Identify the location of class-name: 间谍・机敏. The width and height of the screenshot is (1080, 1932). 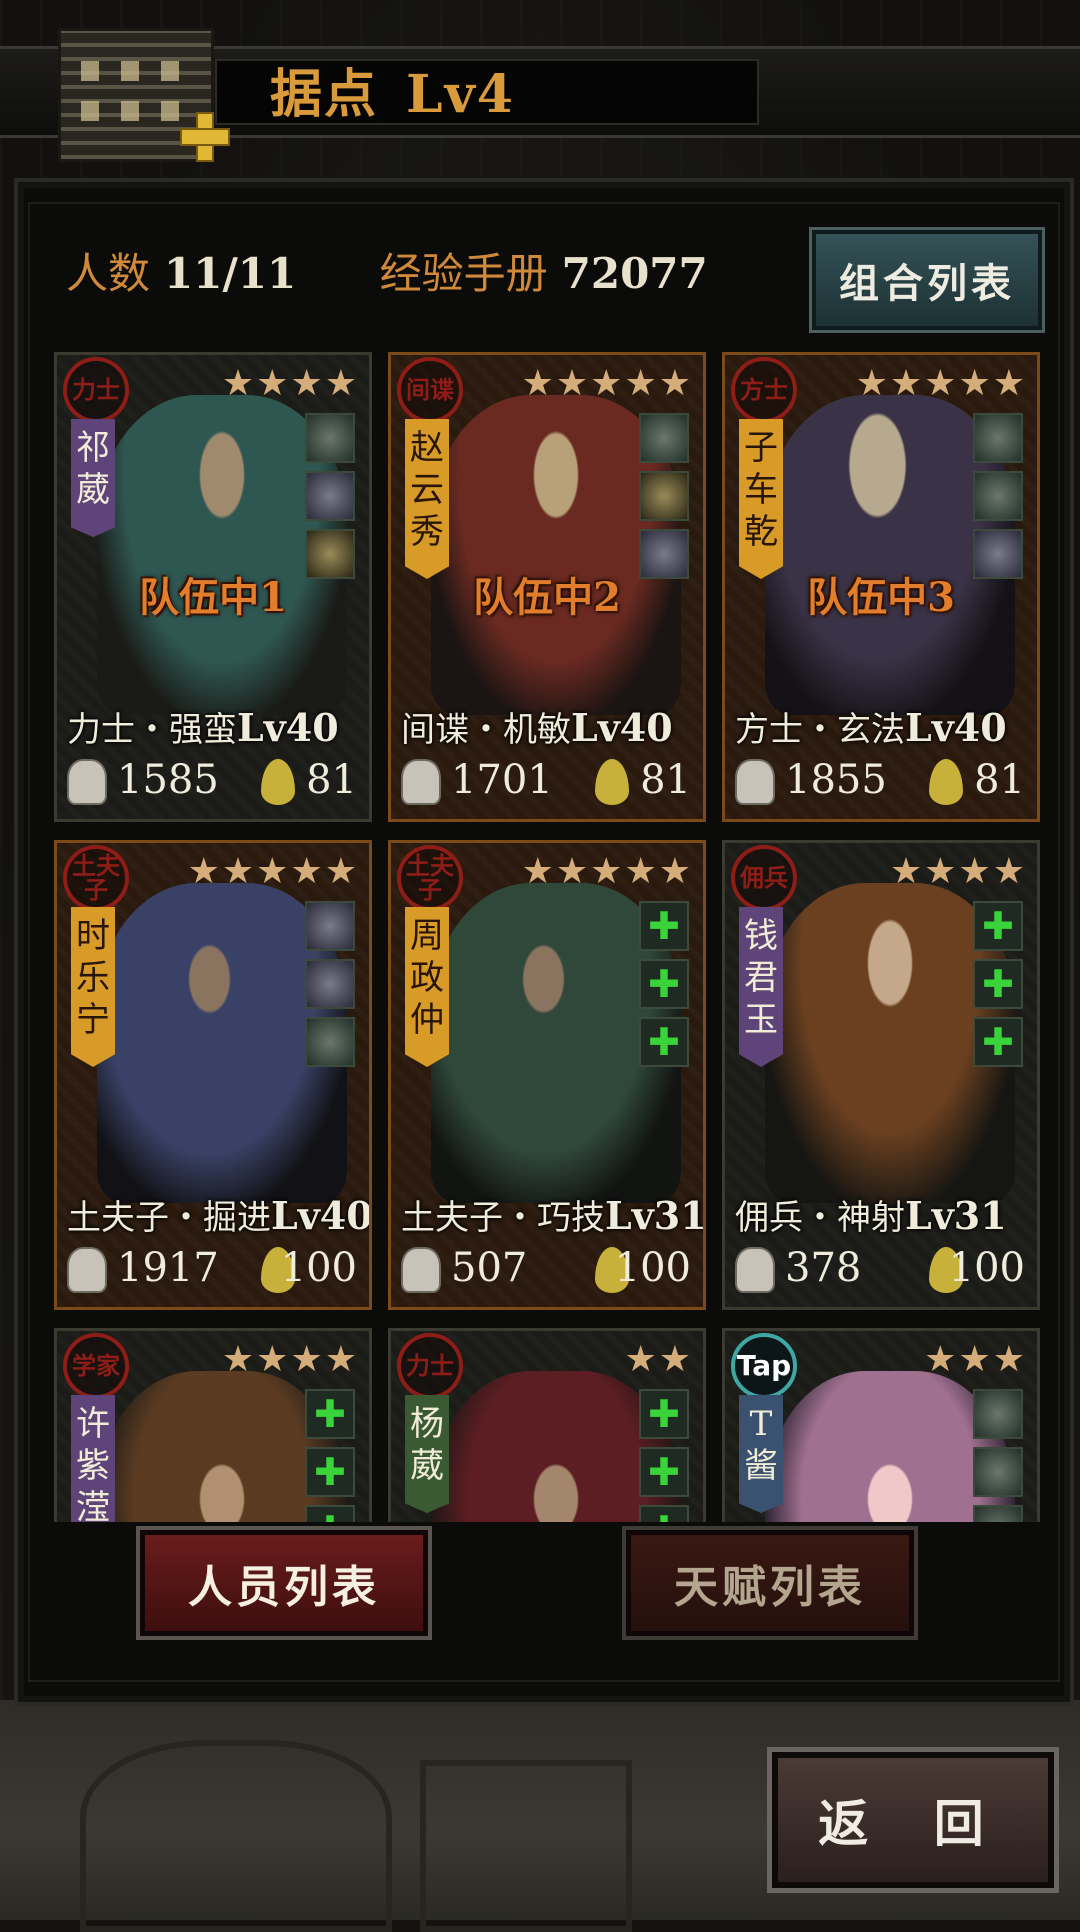
(486, 730).